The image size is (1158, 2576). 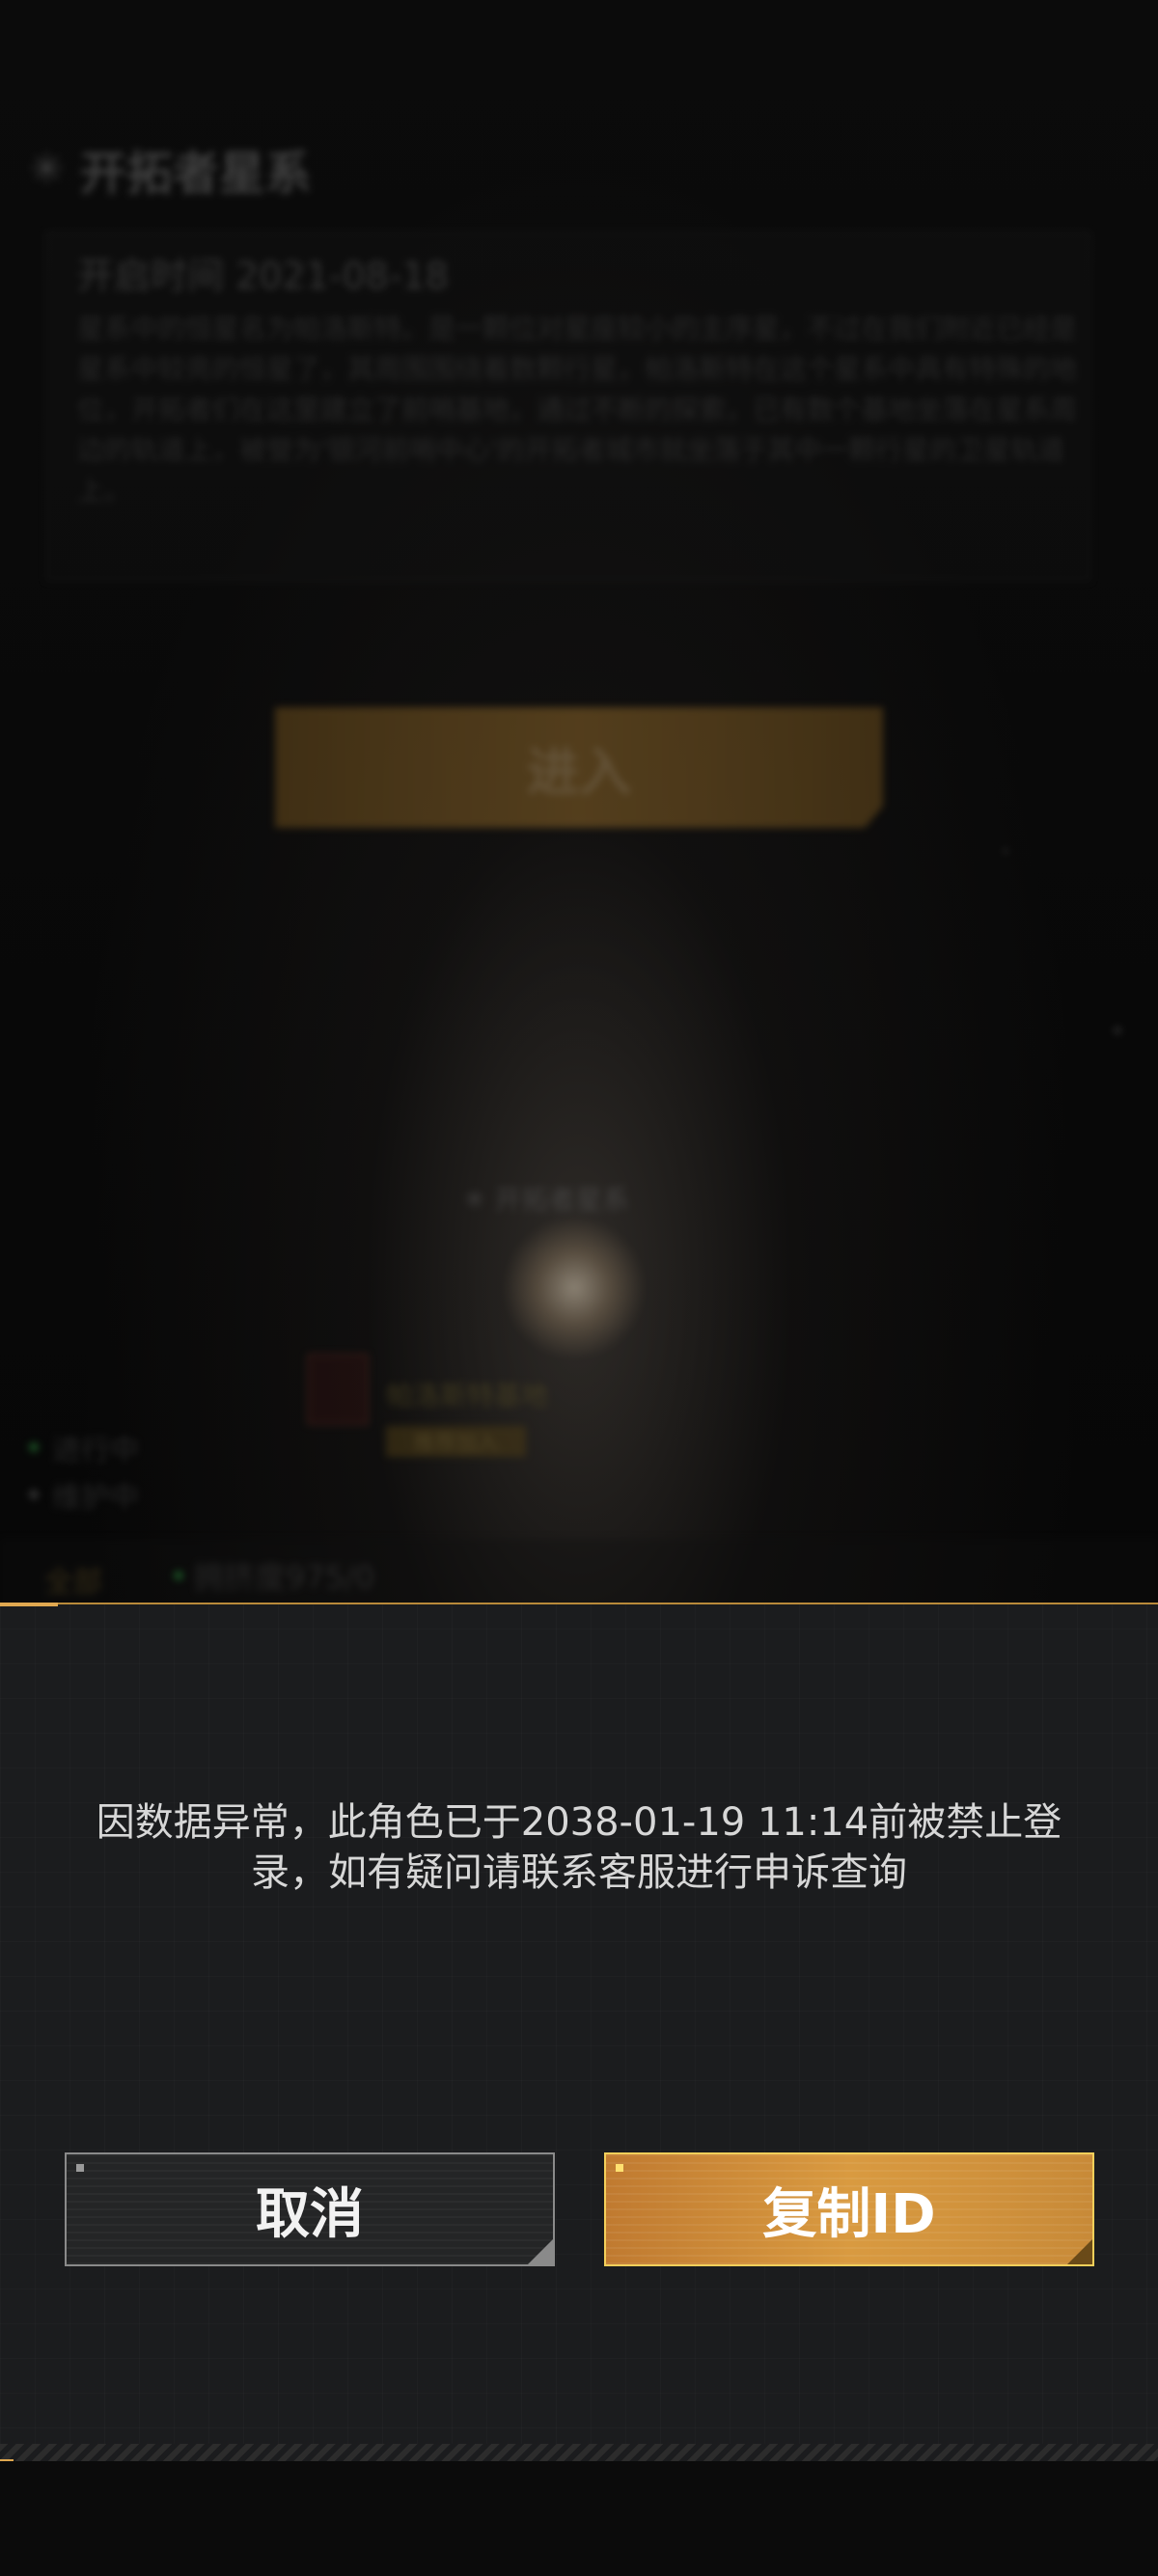 What do you see at coordinates (467, 1396) in the screenshot?
I see `base-marker-text: 帕洛斯特基地` at bounding box center [467, 1396].